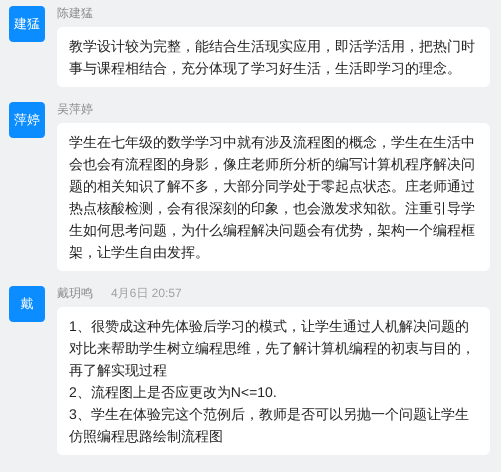 The width and height of the screenshot is (501, 472). What do you see at coordinates (27, 304) in the screenshot?
I see `avatar: 戴` at bounding box center [27, 304].